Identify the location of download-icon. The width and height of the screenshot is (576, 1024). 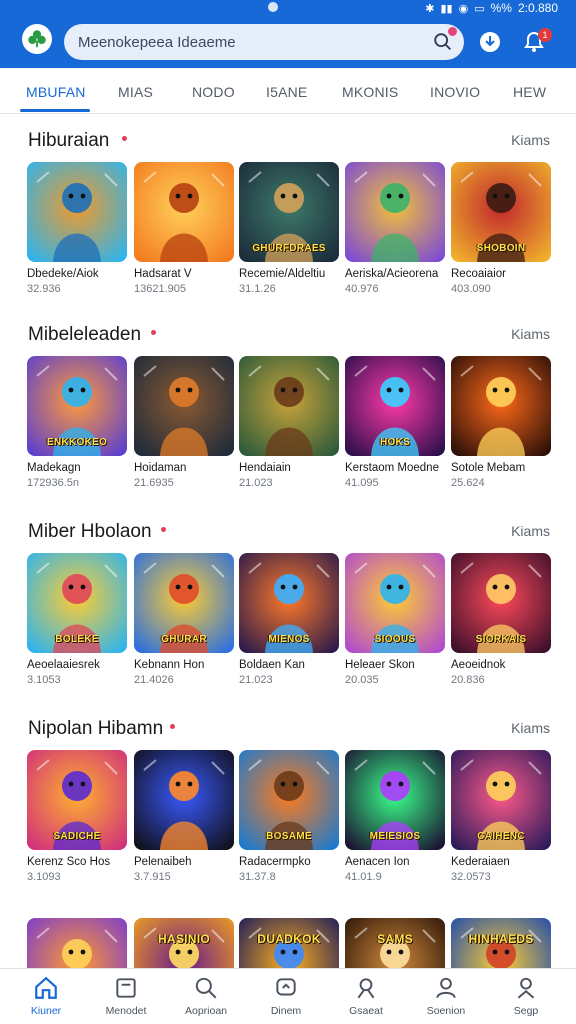
(490, 42).